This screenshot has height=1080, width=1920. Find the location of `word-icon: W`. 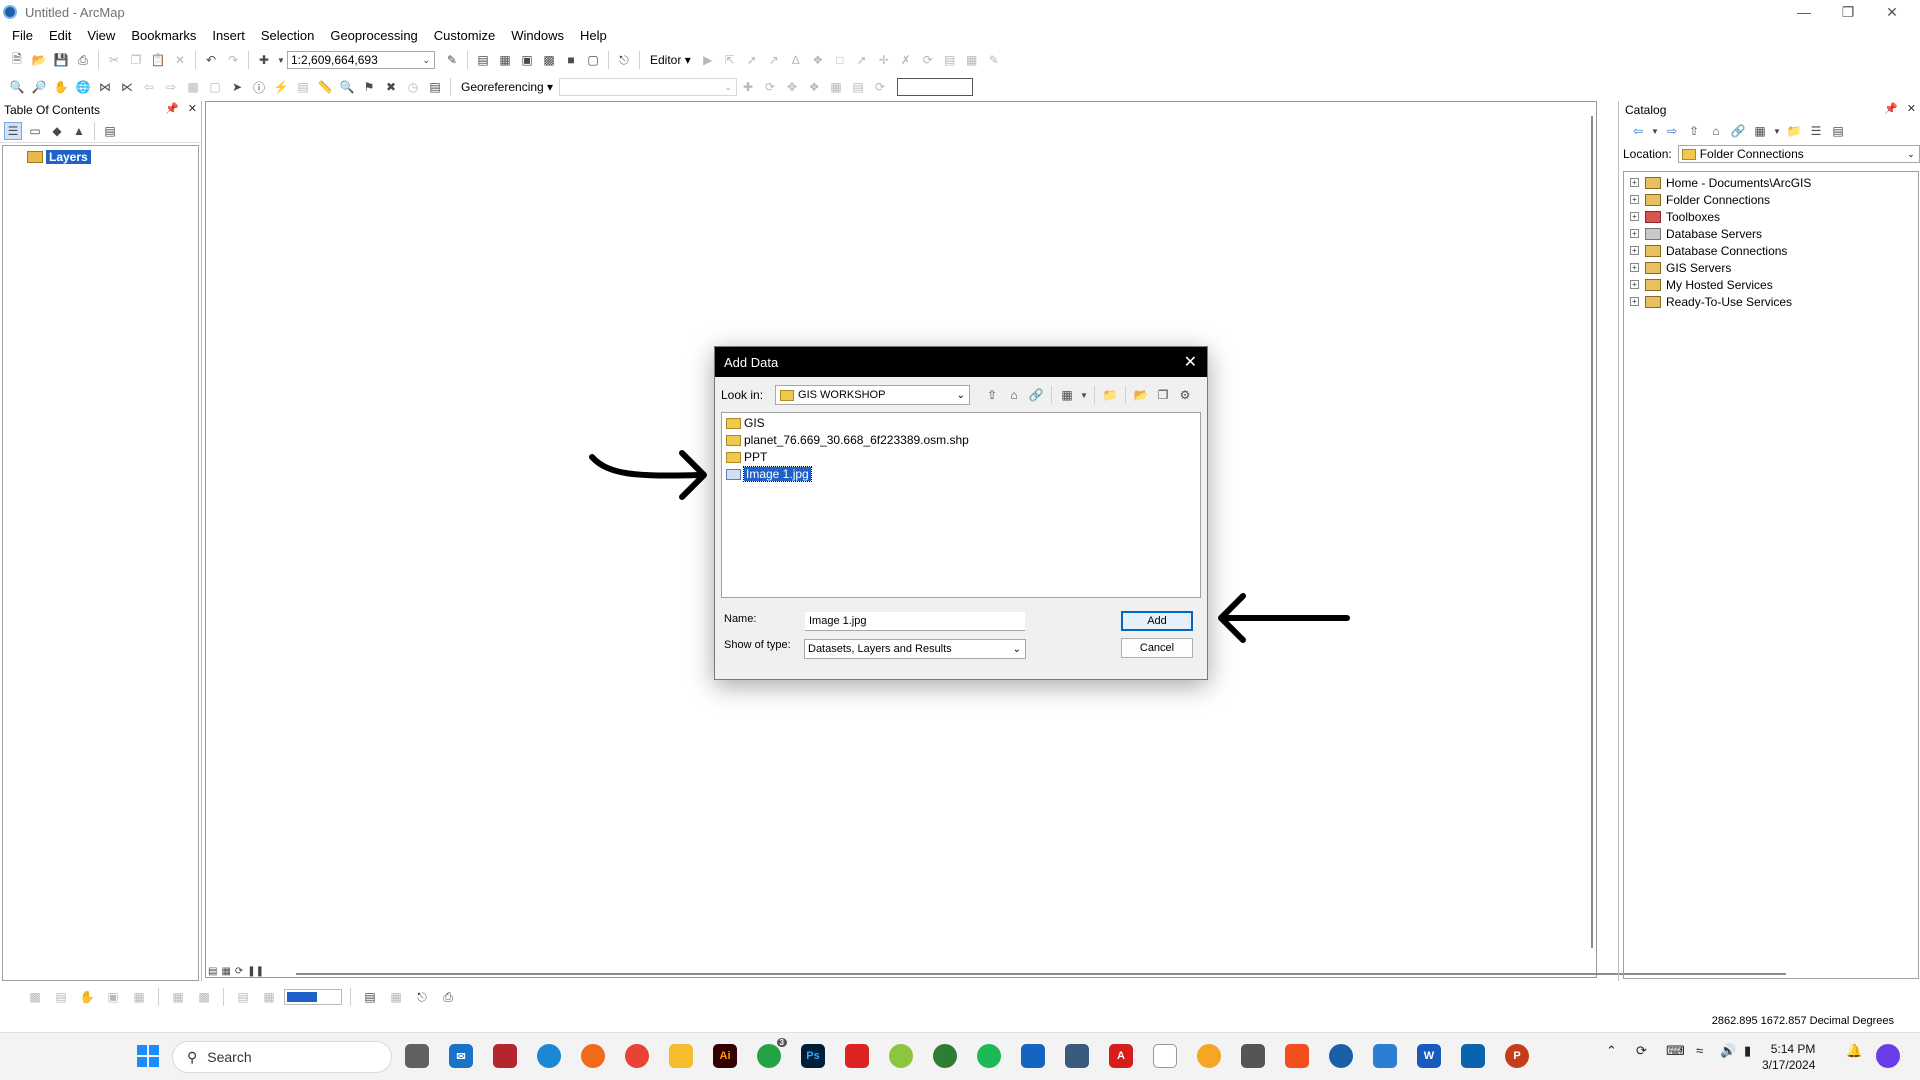

word-icon: W is located at coordinates (1429, 1056).